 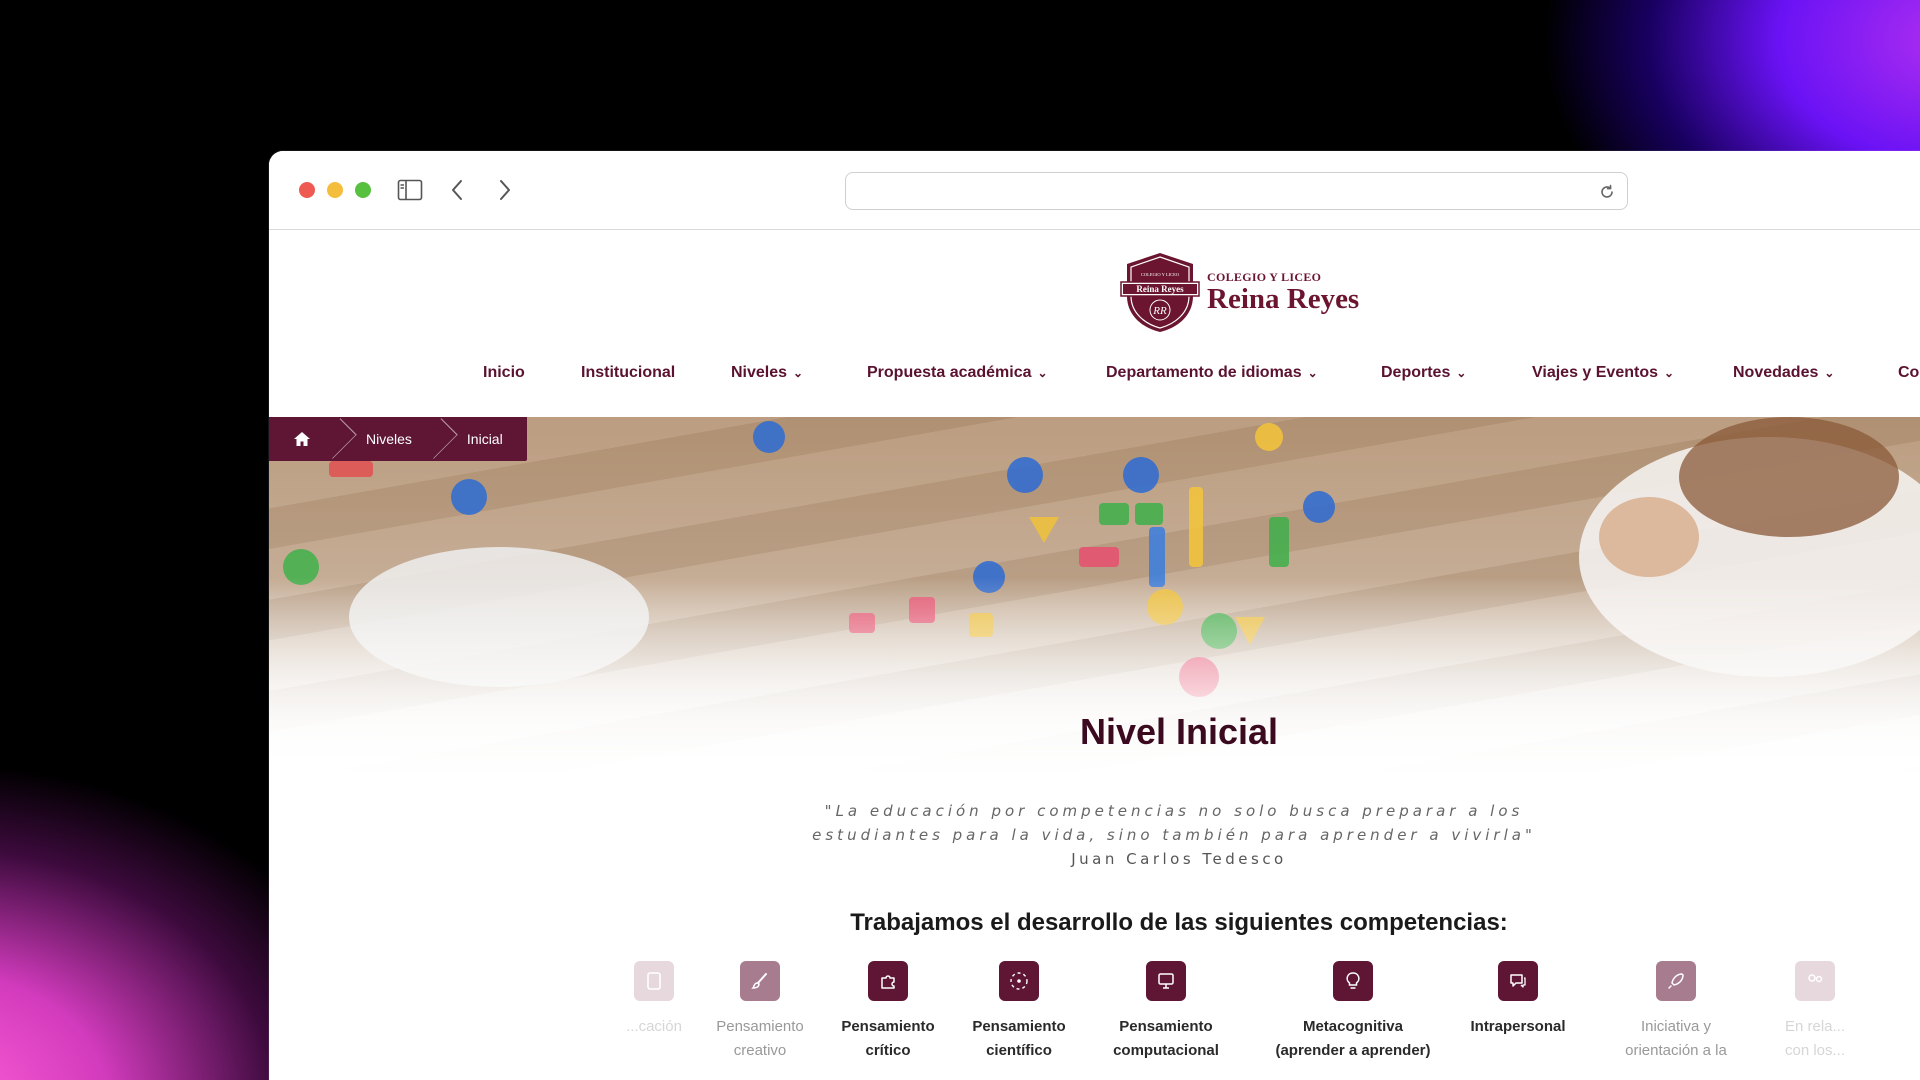 What do you see at coordinates (1352, 1026) in the screenshot?
I see `competency-label-line1: Metacognitiva` at bounding box center [1352, 1026].